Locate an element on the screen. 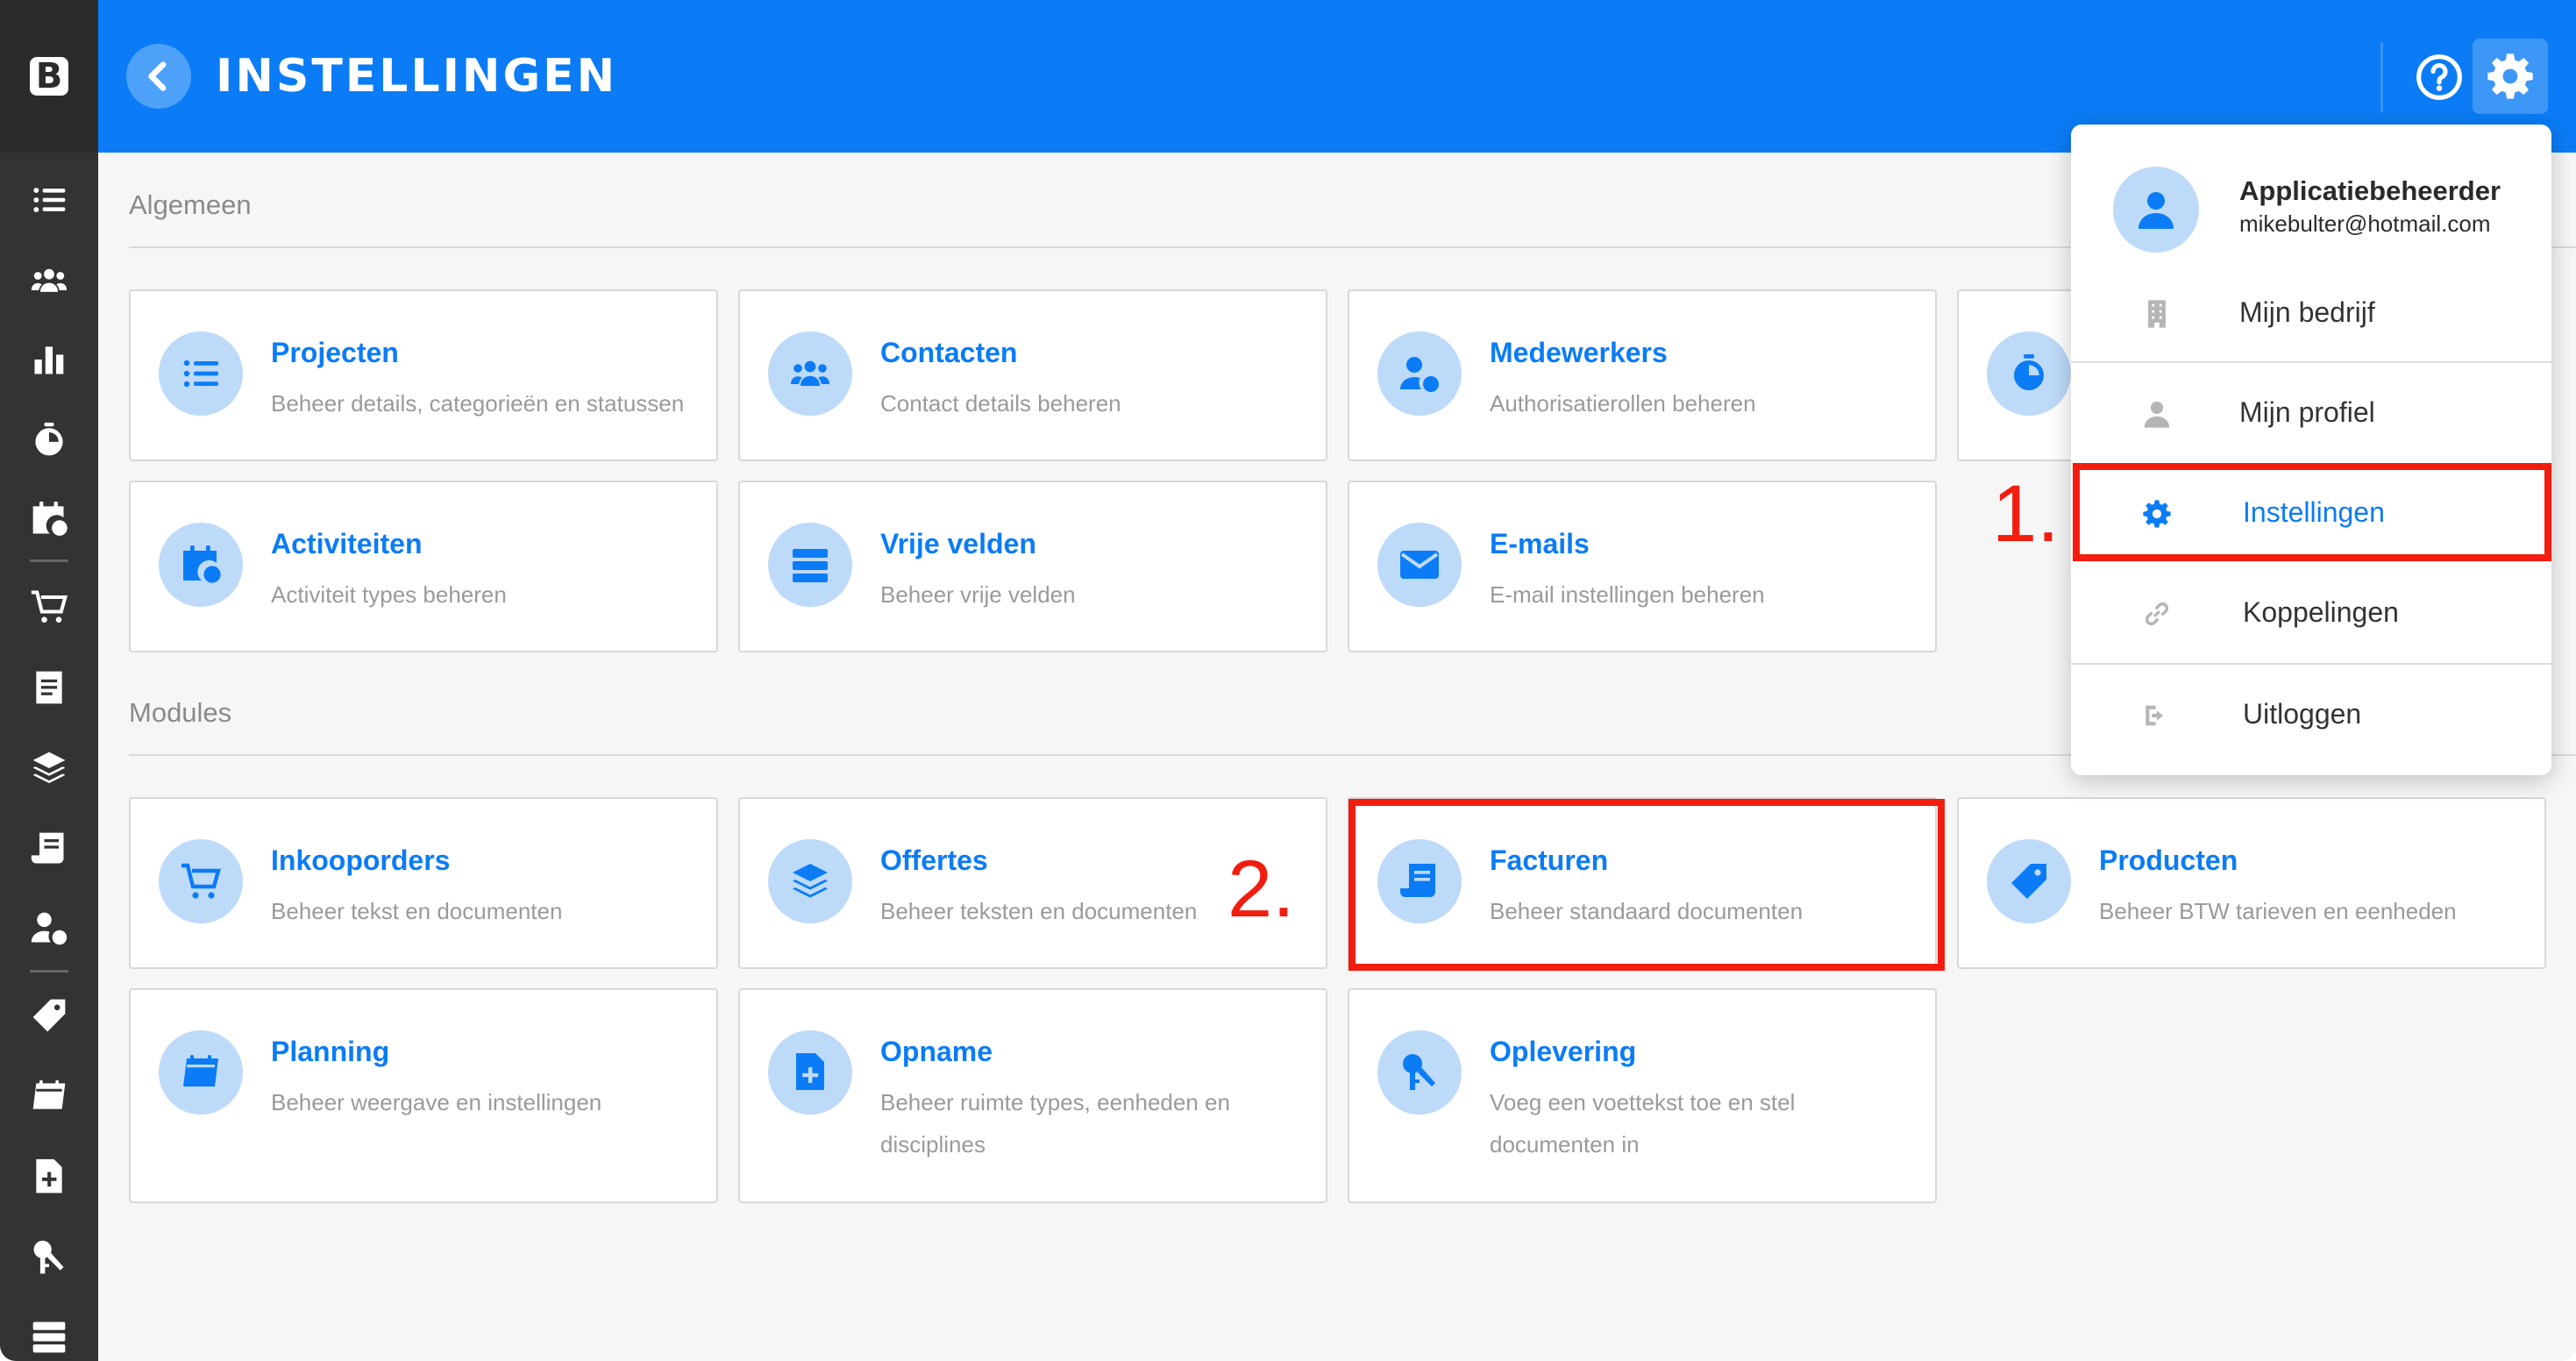  sidebar-item-projecten is located at coordinates (49, 200).